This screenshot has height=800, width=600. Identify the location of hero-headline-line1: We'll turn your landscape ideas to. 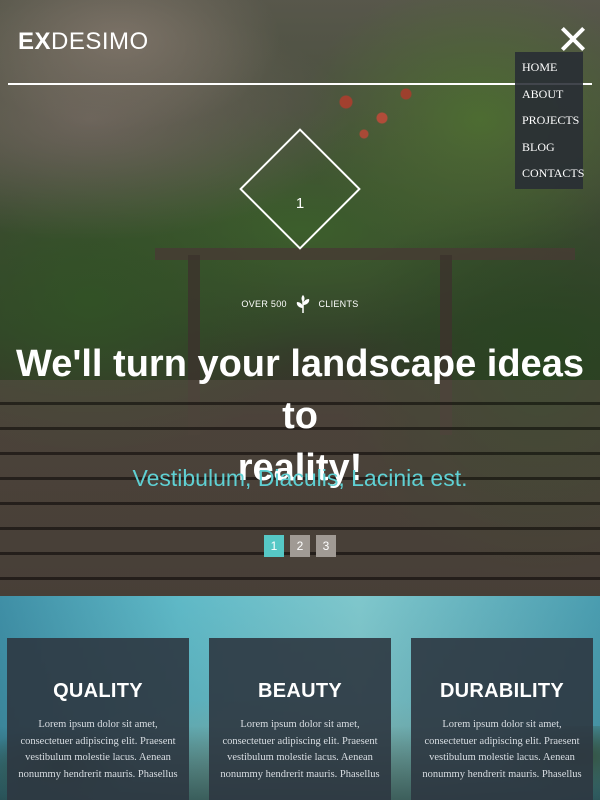
(300, 390).